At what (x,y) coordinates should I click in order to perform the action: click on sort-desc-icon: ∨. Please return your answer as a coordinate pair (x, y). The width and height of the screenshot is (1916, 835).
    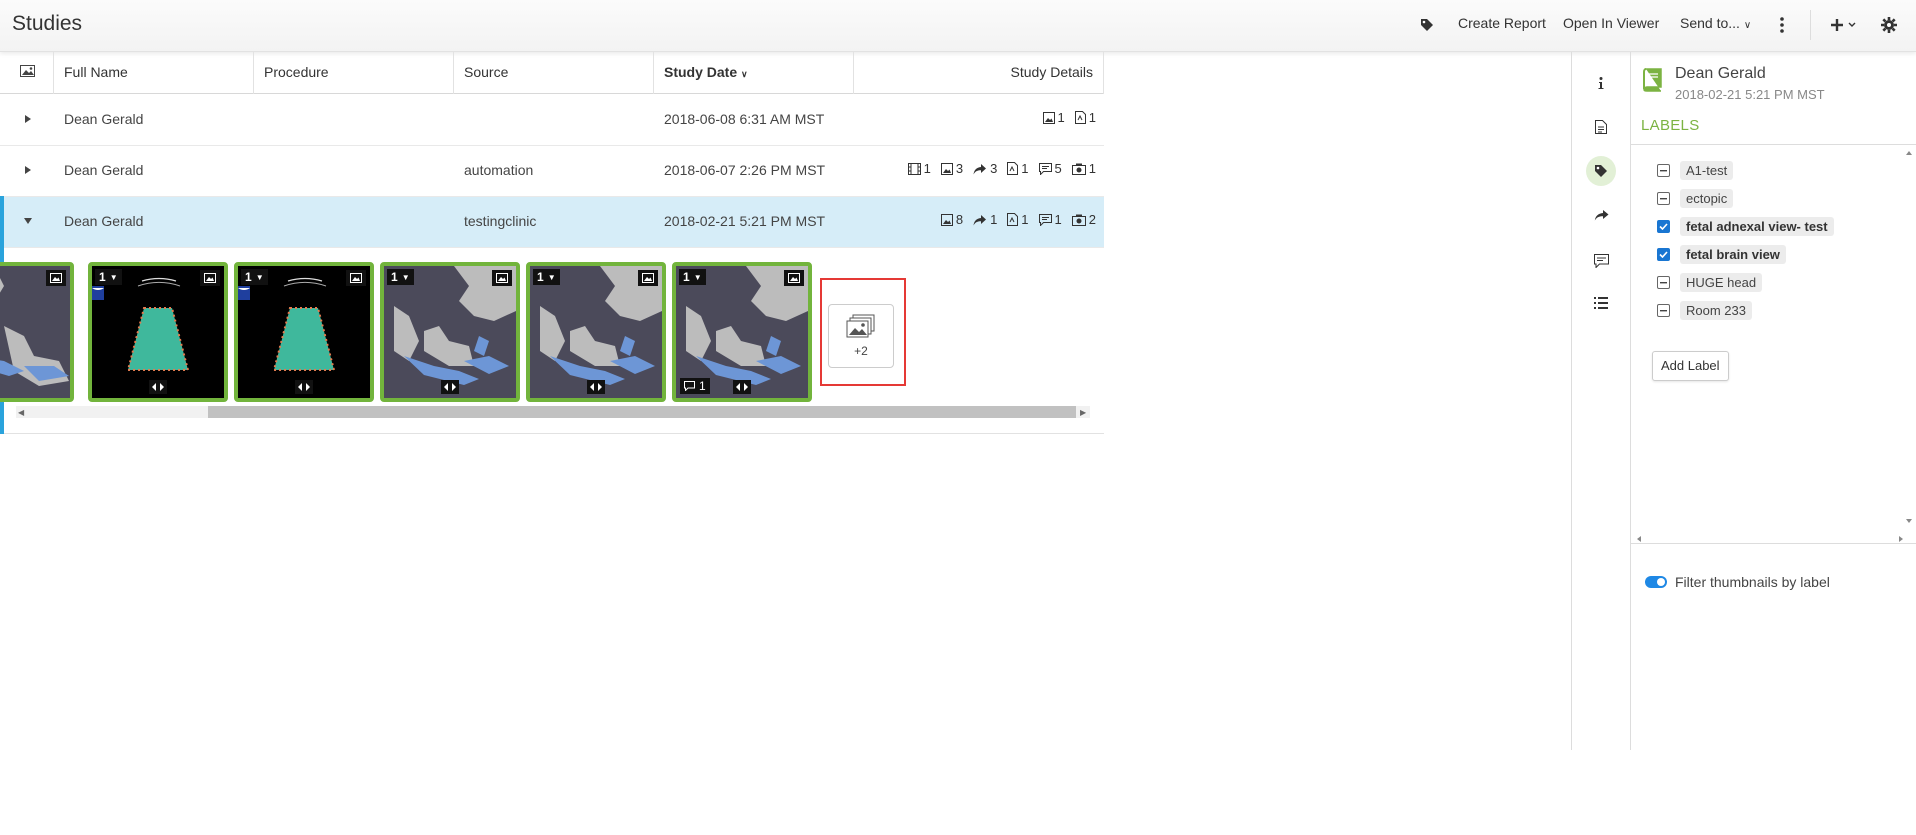
    Looking at the image, I should click on (744, 74).